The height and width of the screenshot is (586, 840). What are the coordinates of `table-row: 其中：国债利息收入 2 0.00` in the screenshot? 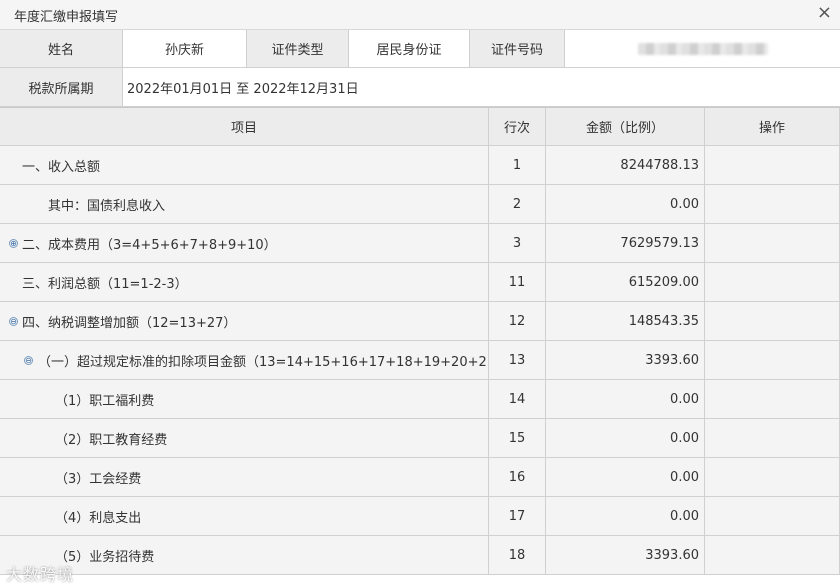 It's located at (420, 204).